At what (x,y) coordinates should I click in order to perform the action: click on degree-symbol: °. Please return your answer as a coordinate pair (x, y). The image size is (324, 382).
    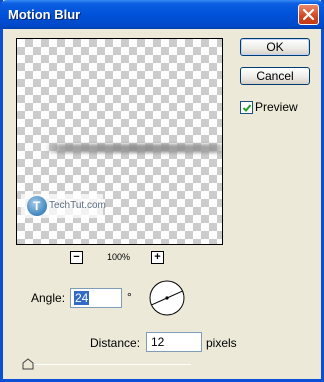
    Looking at the image, I should click on (129, 297).